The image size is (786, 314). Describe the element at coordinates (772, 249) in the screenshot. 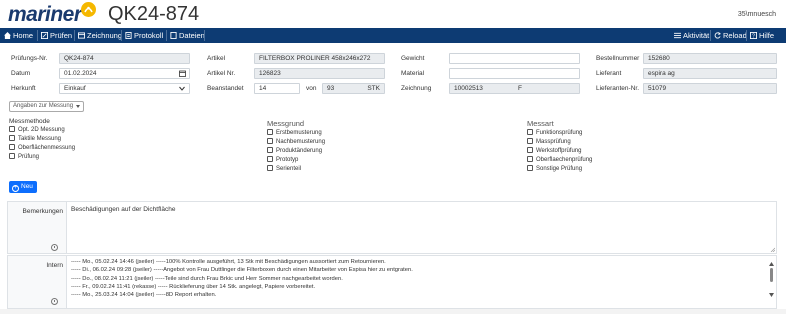

I see `resize-handle-icon` at that location.